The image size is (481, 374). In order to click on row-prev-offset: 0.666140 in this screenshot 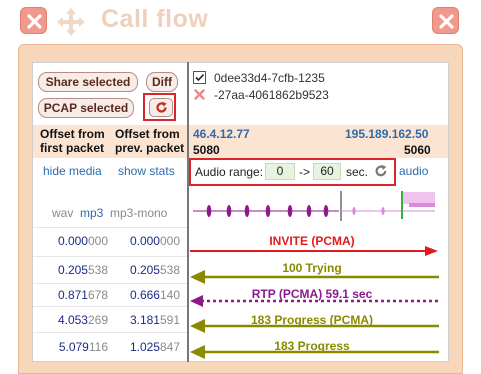, I will do `click(154, 295)`.